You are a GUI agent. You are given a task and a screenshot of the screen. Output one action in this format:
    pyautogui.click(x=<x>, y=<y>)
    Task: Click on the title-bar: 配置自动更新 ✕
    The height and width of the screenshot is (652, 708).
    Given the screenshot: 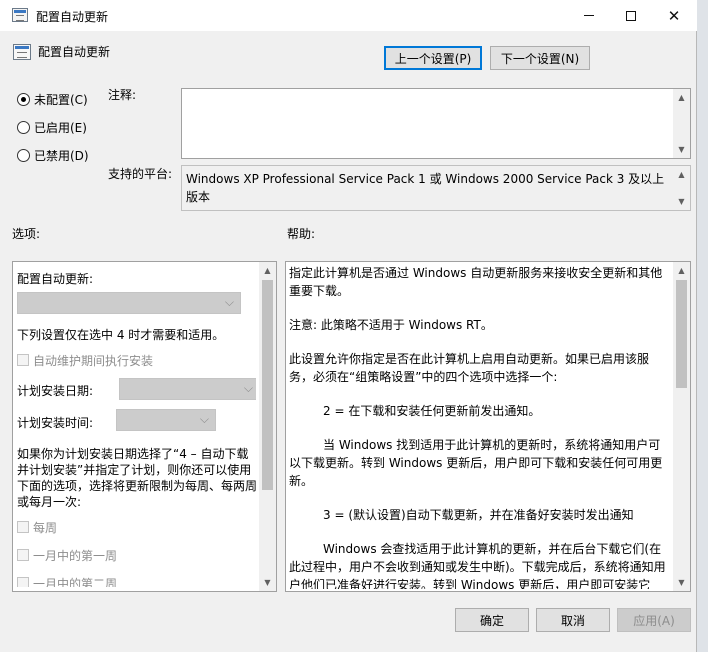 What is the action you would take?
    pyautogui.click(x=348, y=15)
    